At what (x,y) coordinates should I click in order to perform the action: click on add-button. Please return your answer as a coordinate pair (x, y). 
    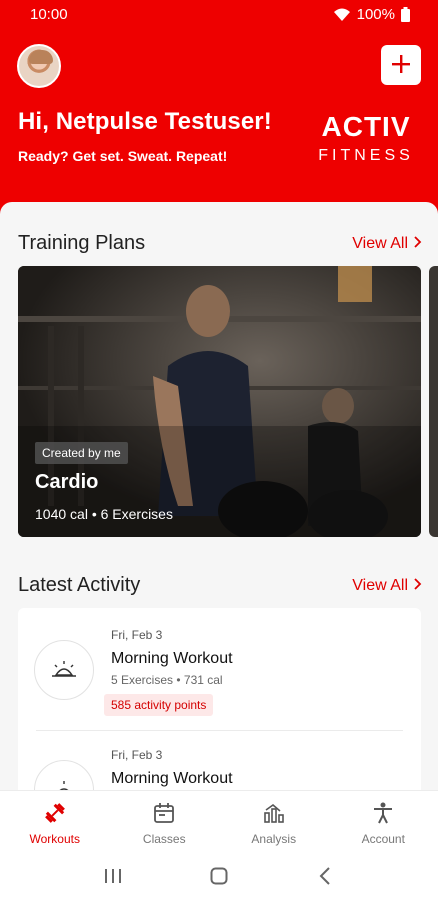
    Looking at the image, I should click on (401, 65).